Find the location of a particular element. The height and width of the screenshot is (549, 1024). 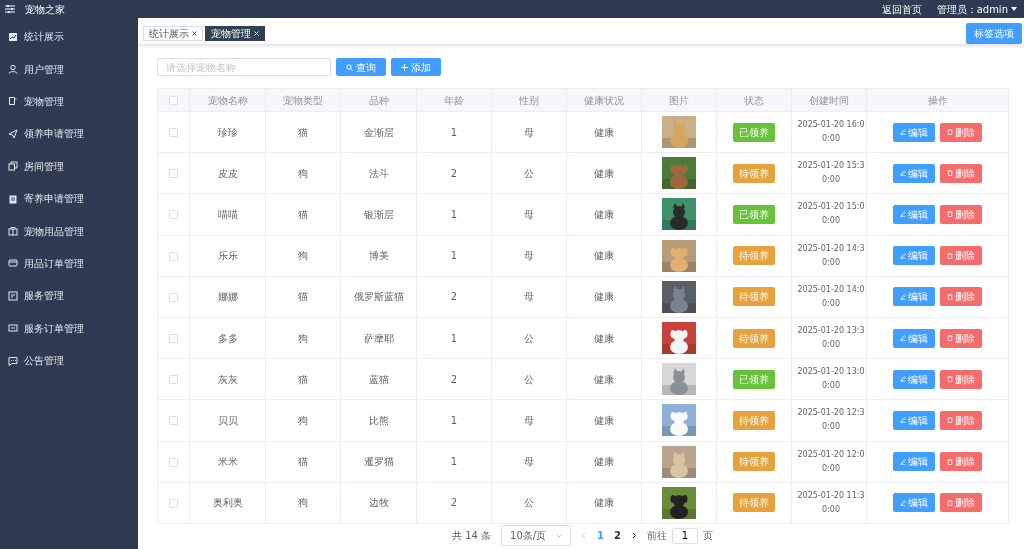

sidebar-item: 宠物用品管理 is located at coordinates (69, 231).